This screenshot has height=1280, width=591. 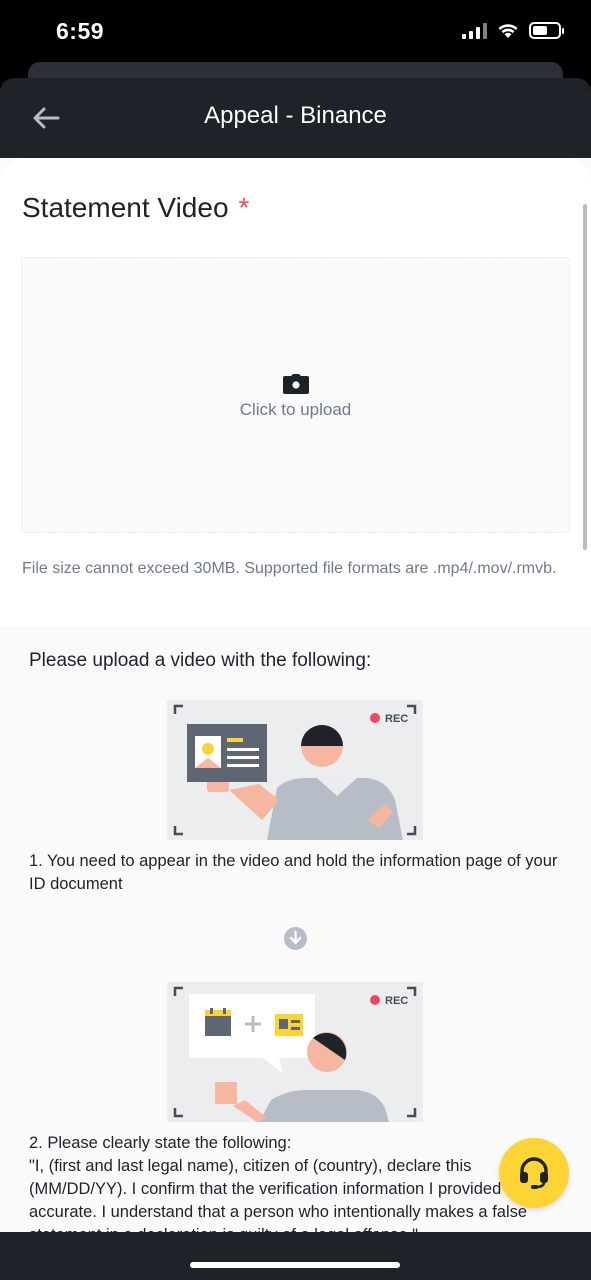 I want to click on id-hold-graphic: REC, so click(x=295, y=772).